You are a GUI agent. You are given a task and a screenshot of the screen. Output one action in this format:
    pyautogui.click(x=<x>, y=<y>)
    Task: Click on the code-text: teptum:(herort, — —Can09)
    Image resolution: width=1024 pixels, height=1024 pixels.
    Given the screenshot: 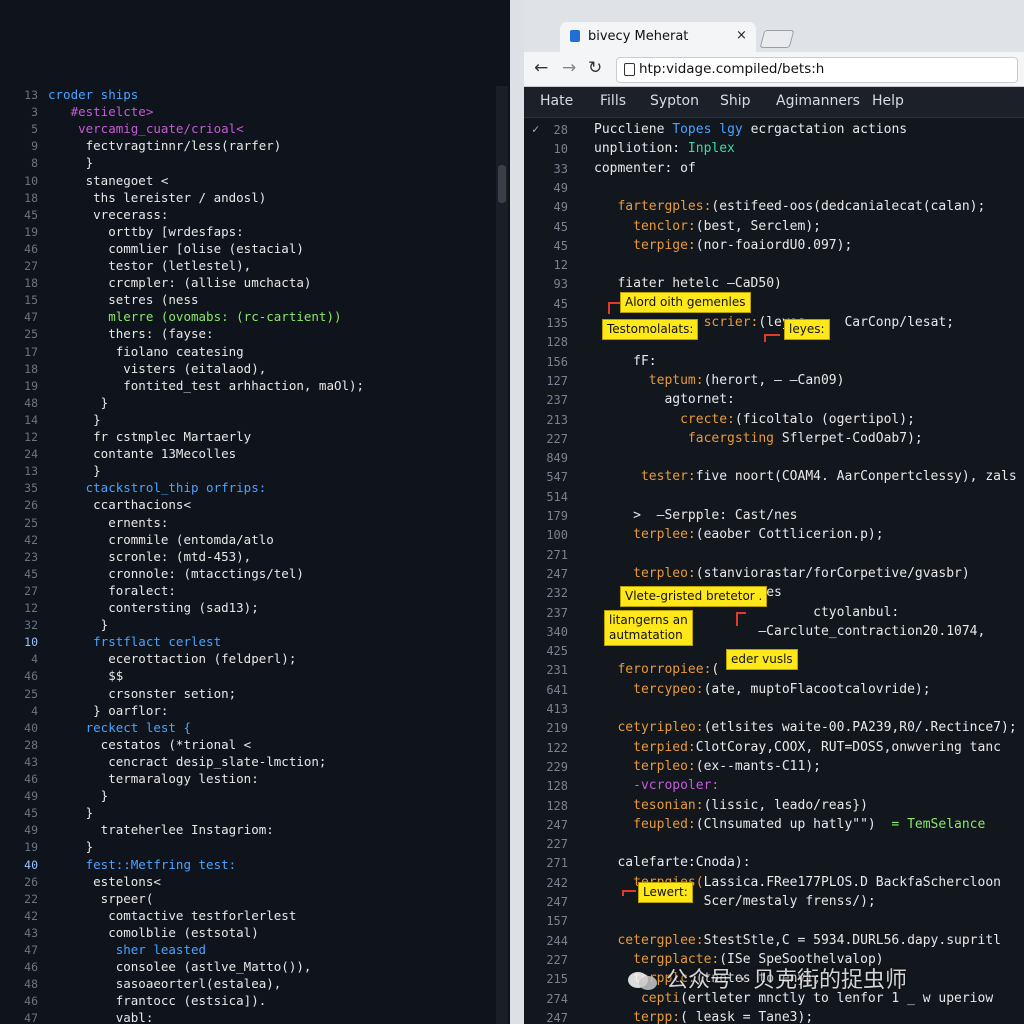 What is the action you would take?
    pyautogui.click(x=719, y=381)
    